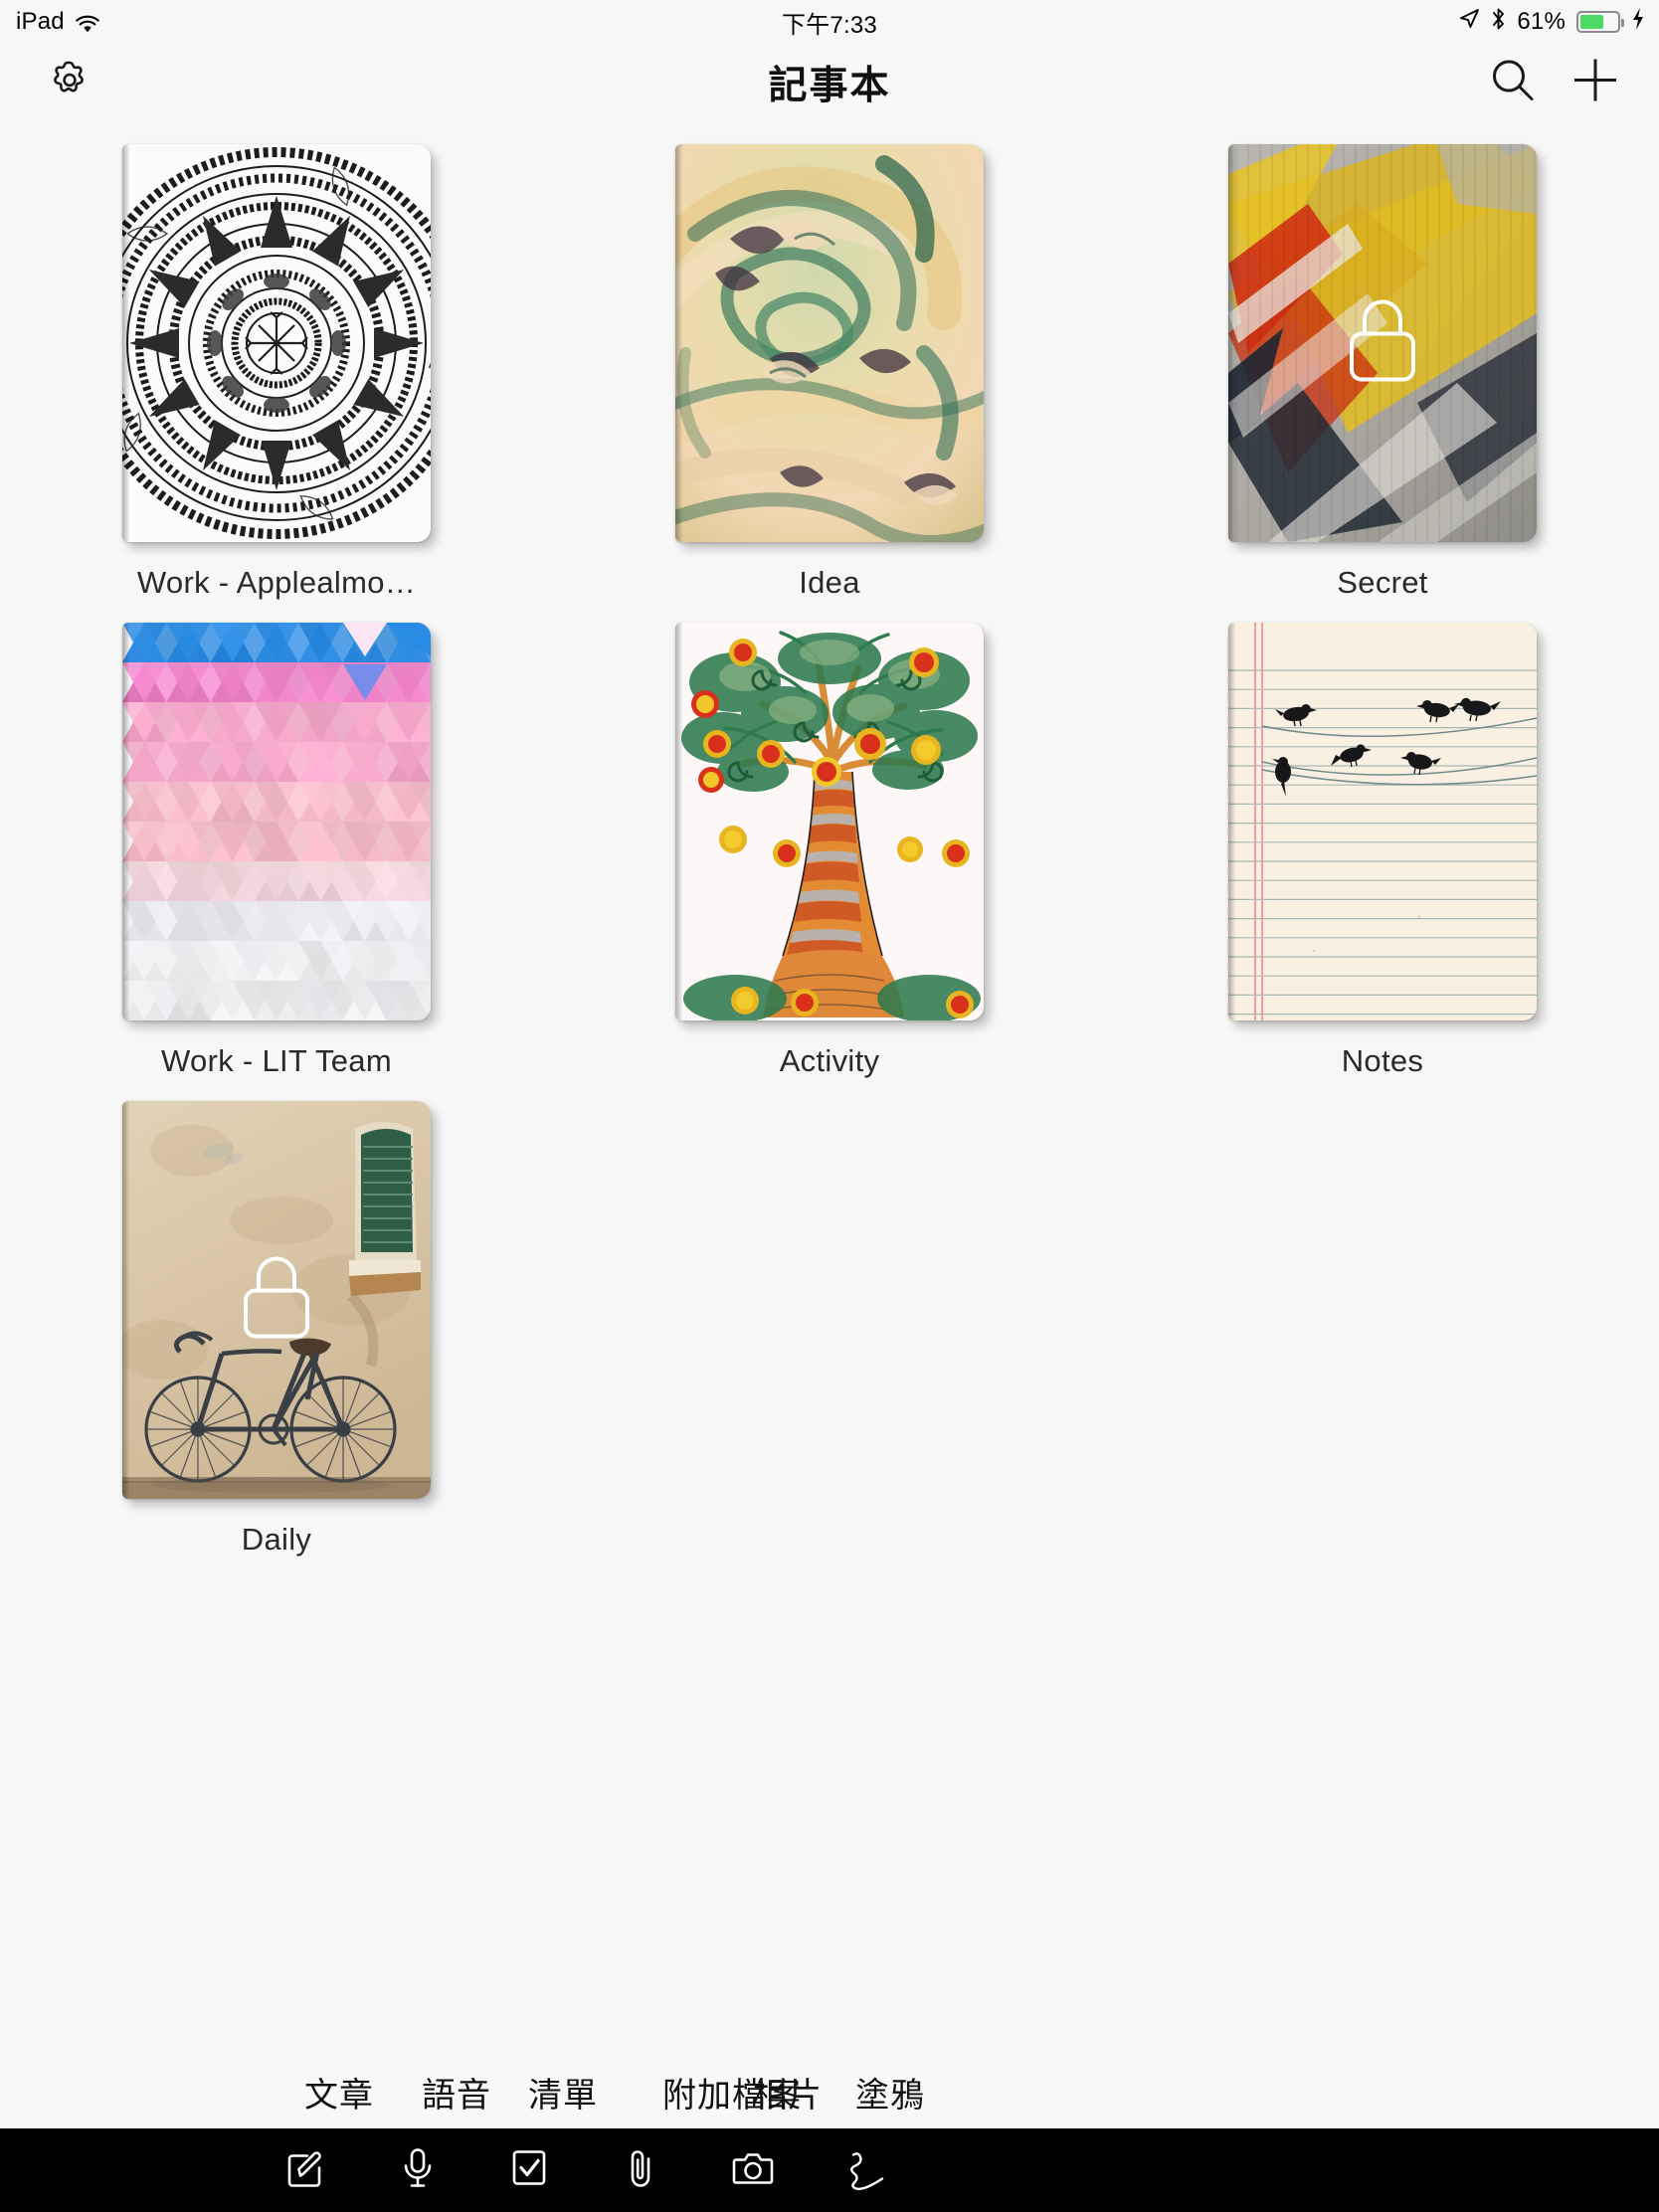  I want to click on bottom-dock, so click(829, 2170).